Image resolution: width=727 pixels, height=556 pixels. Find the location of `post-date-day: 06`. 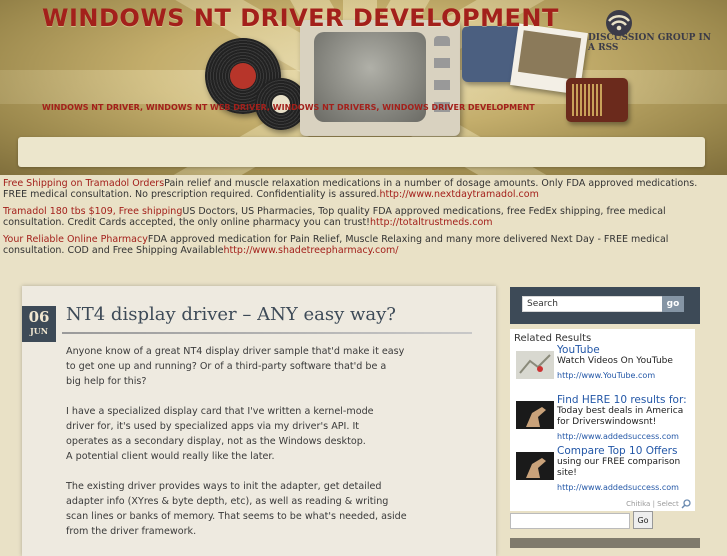

post-date-day: 06 is located at coordinates (39, 316).